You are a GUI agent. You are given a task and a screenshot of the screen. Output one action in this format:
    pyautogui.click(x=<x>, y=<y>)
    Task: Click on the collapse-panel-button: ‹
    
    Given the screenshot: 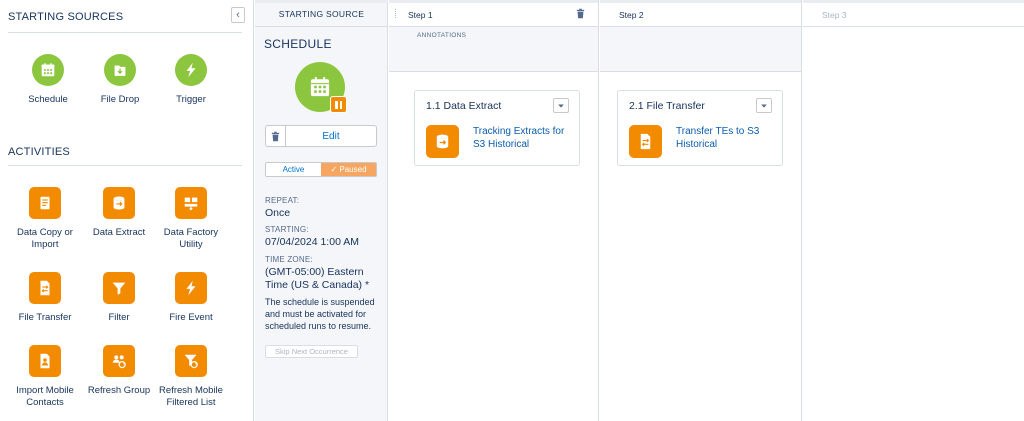 What is the action you would take?
    pyautogui.click(x=238, y=15)
    